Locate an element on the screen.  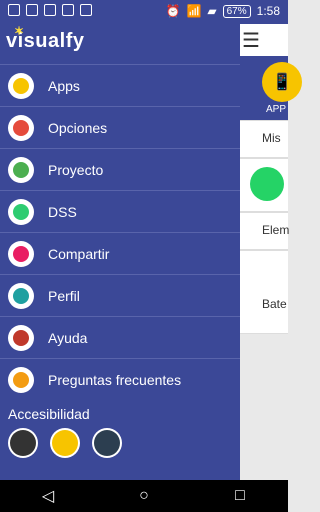
apps-label: APP is located at coordinates (276, 109).